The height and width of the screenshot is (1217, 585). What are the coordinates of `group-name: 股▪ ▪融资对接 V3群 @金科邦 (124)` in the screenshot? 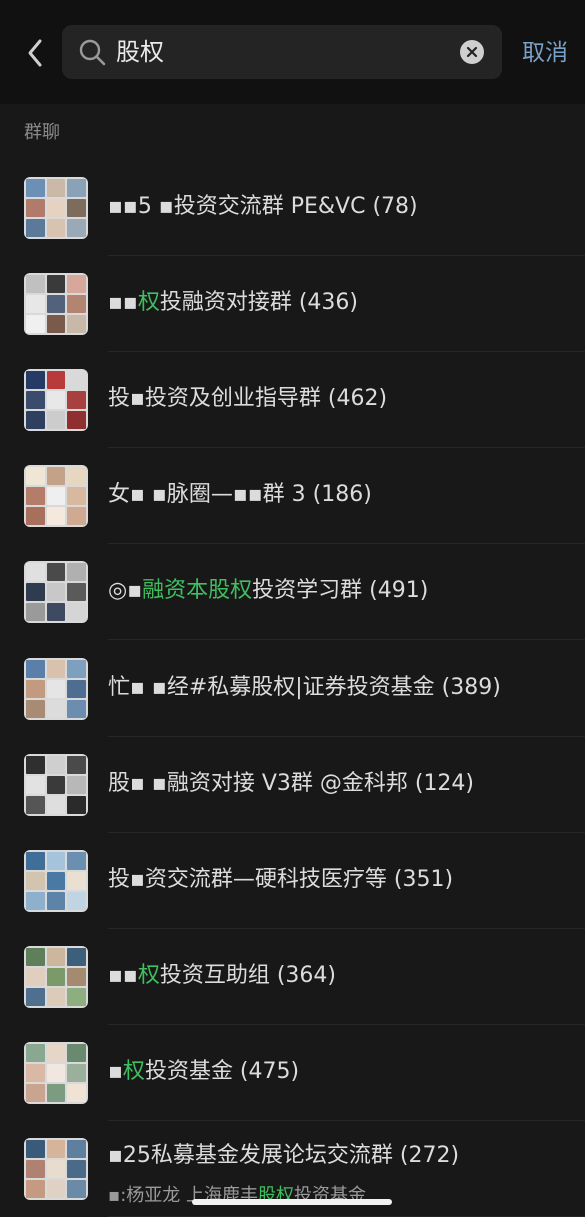 It's located at (291, 783).